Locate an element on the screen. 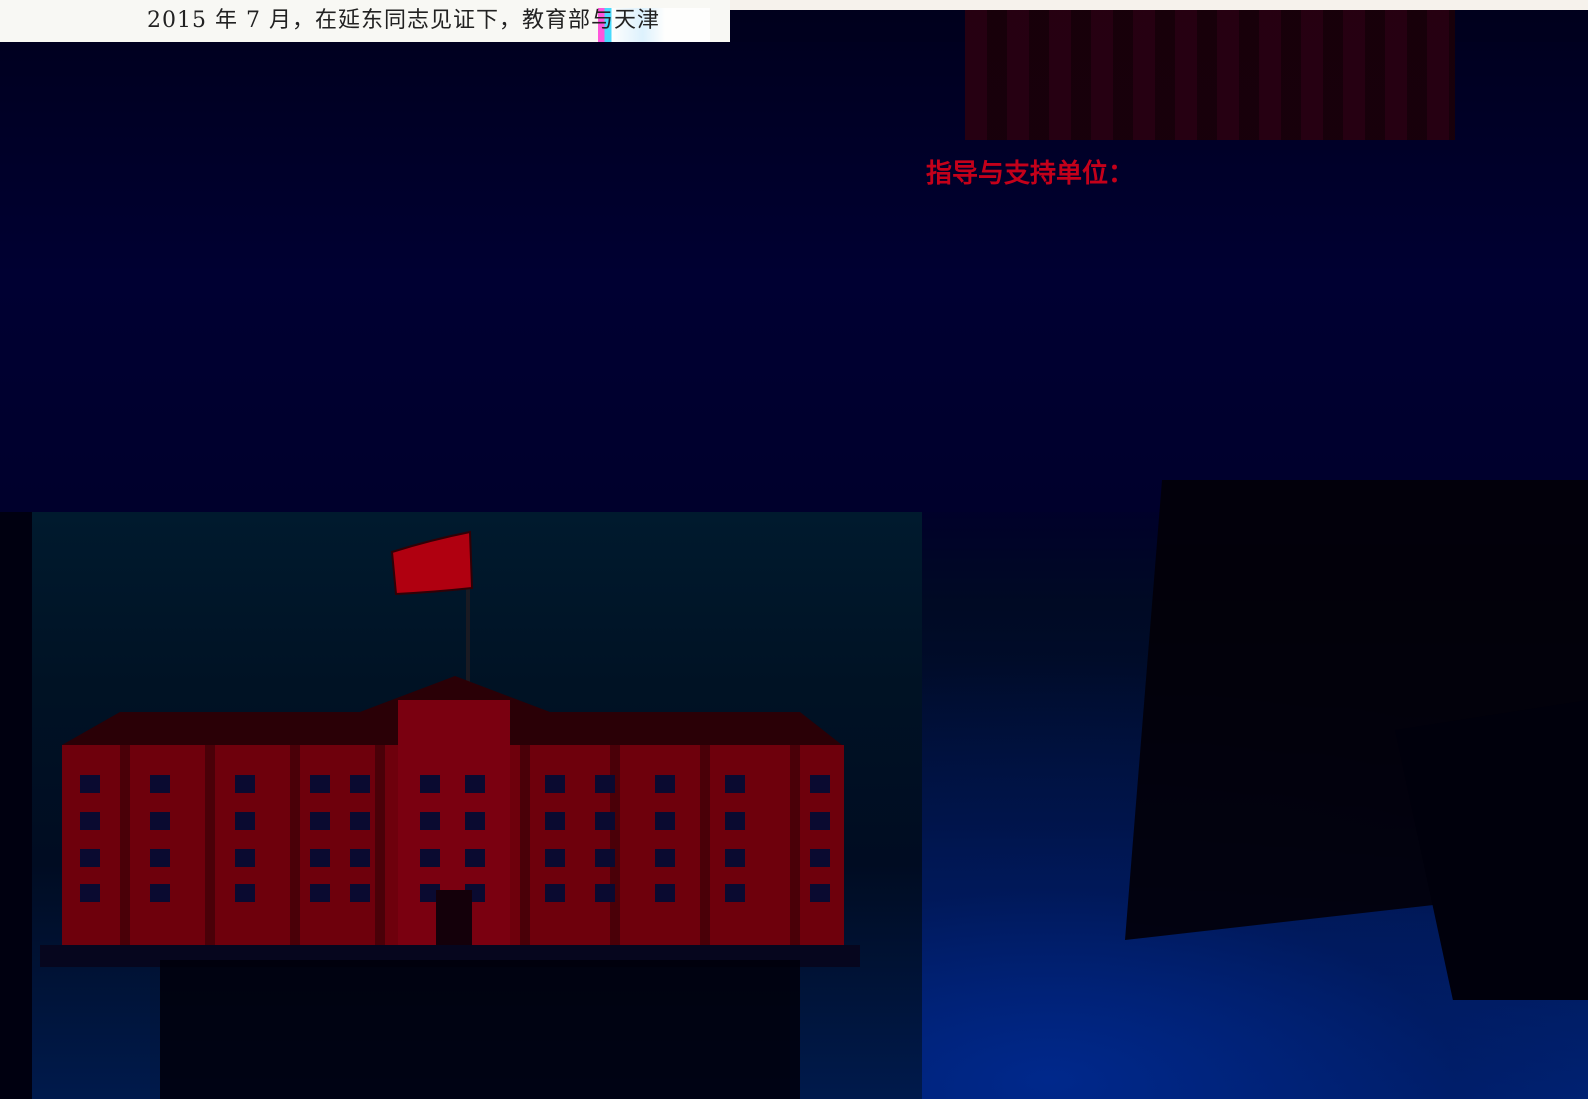 Image resolution: width=1588 pixels, height=1099 pixels. flag-icon is located at coordinates (432, 563).